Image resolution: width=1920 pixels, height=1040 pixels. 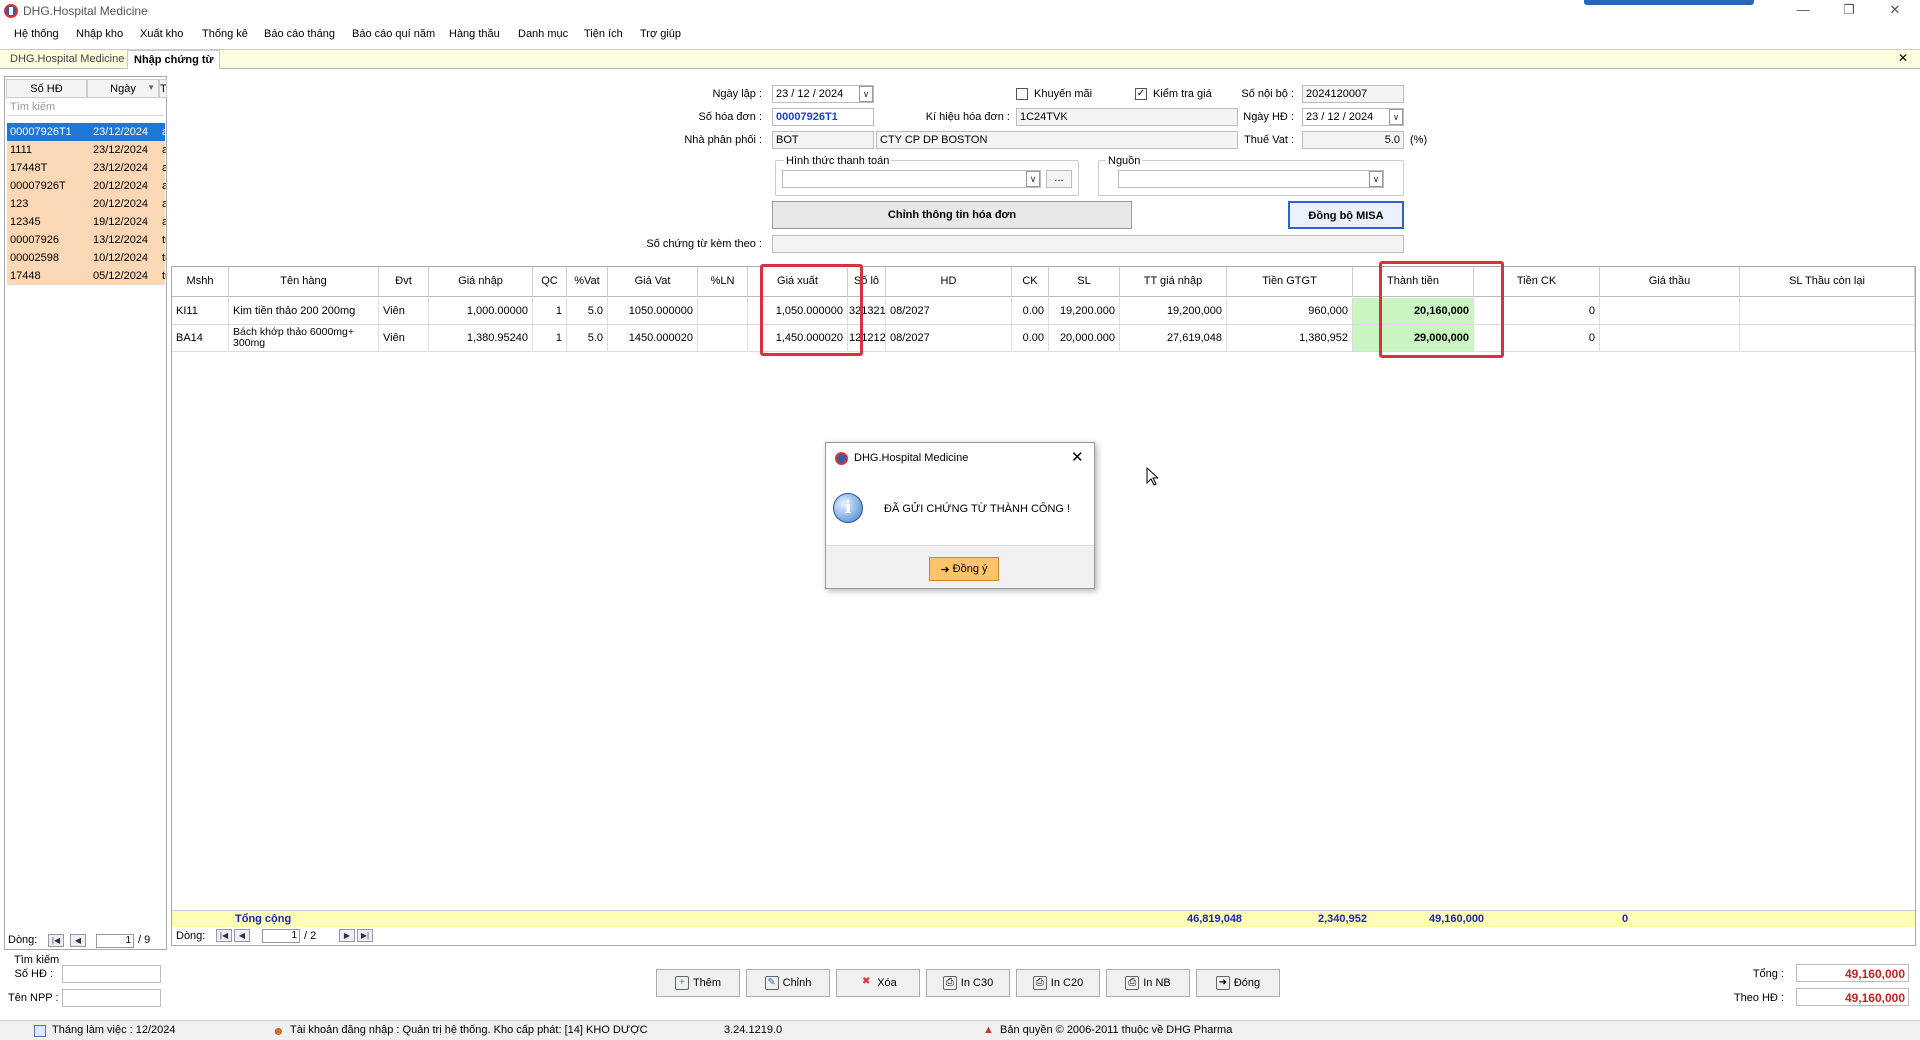 I want to click on ngay-lap-field: 23 / 12 / 2024 ∨, so click(x=823, y=94).